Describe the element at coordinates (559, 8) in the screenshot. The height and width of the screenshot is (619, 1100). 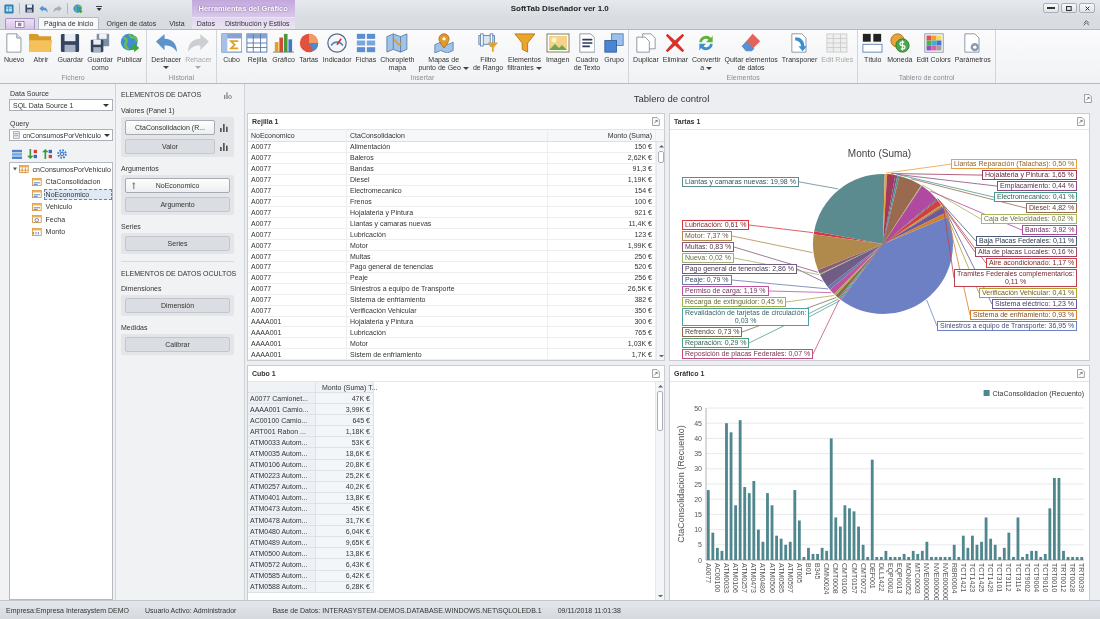
I see `window-title: SoftTab Diseñador ver 1.0` at that location.